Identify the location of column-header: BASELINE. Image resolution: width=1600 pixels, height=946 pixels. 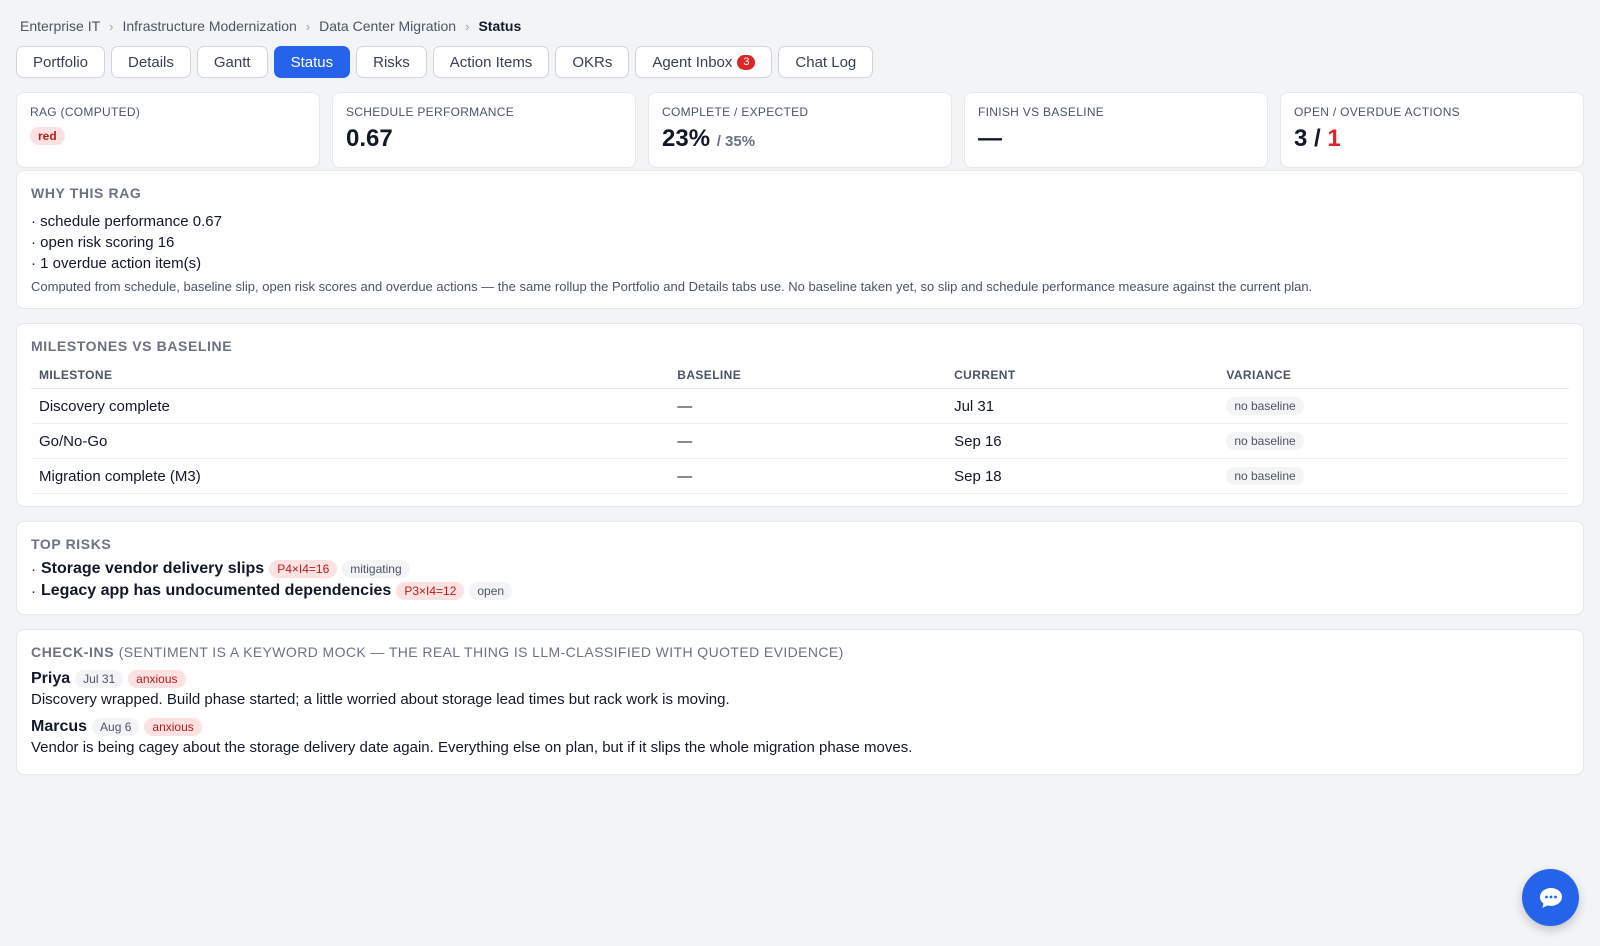
(808, 378).